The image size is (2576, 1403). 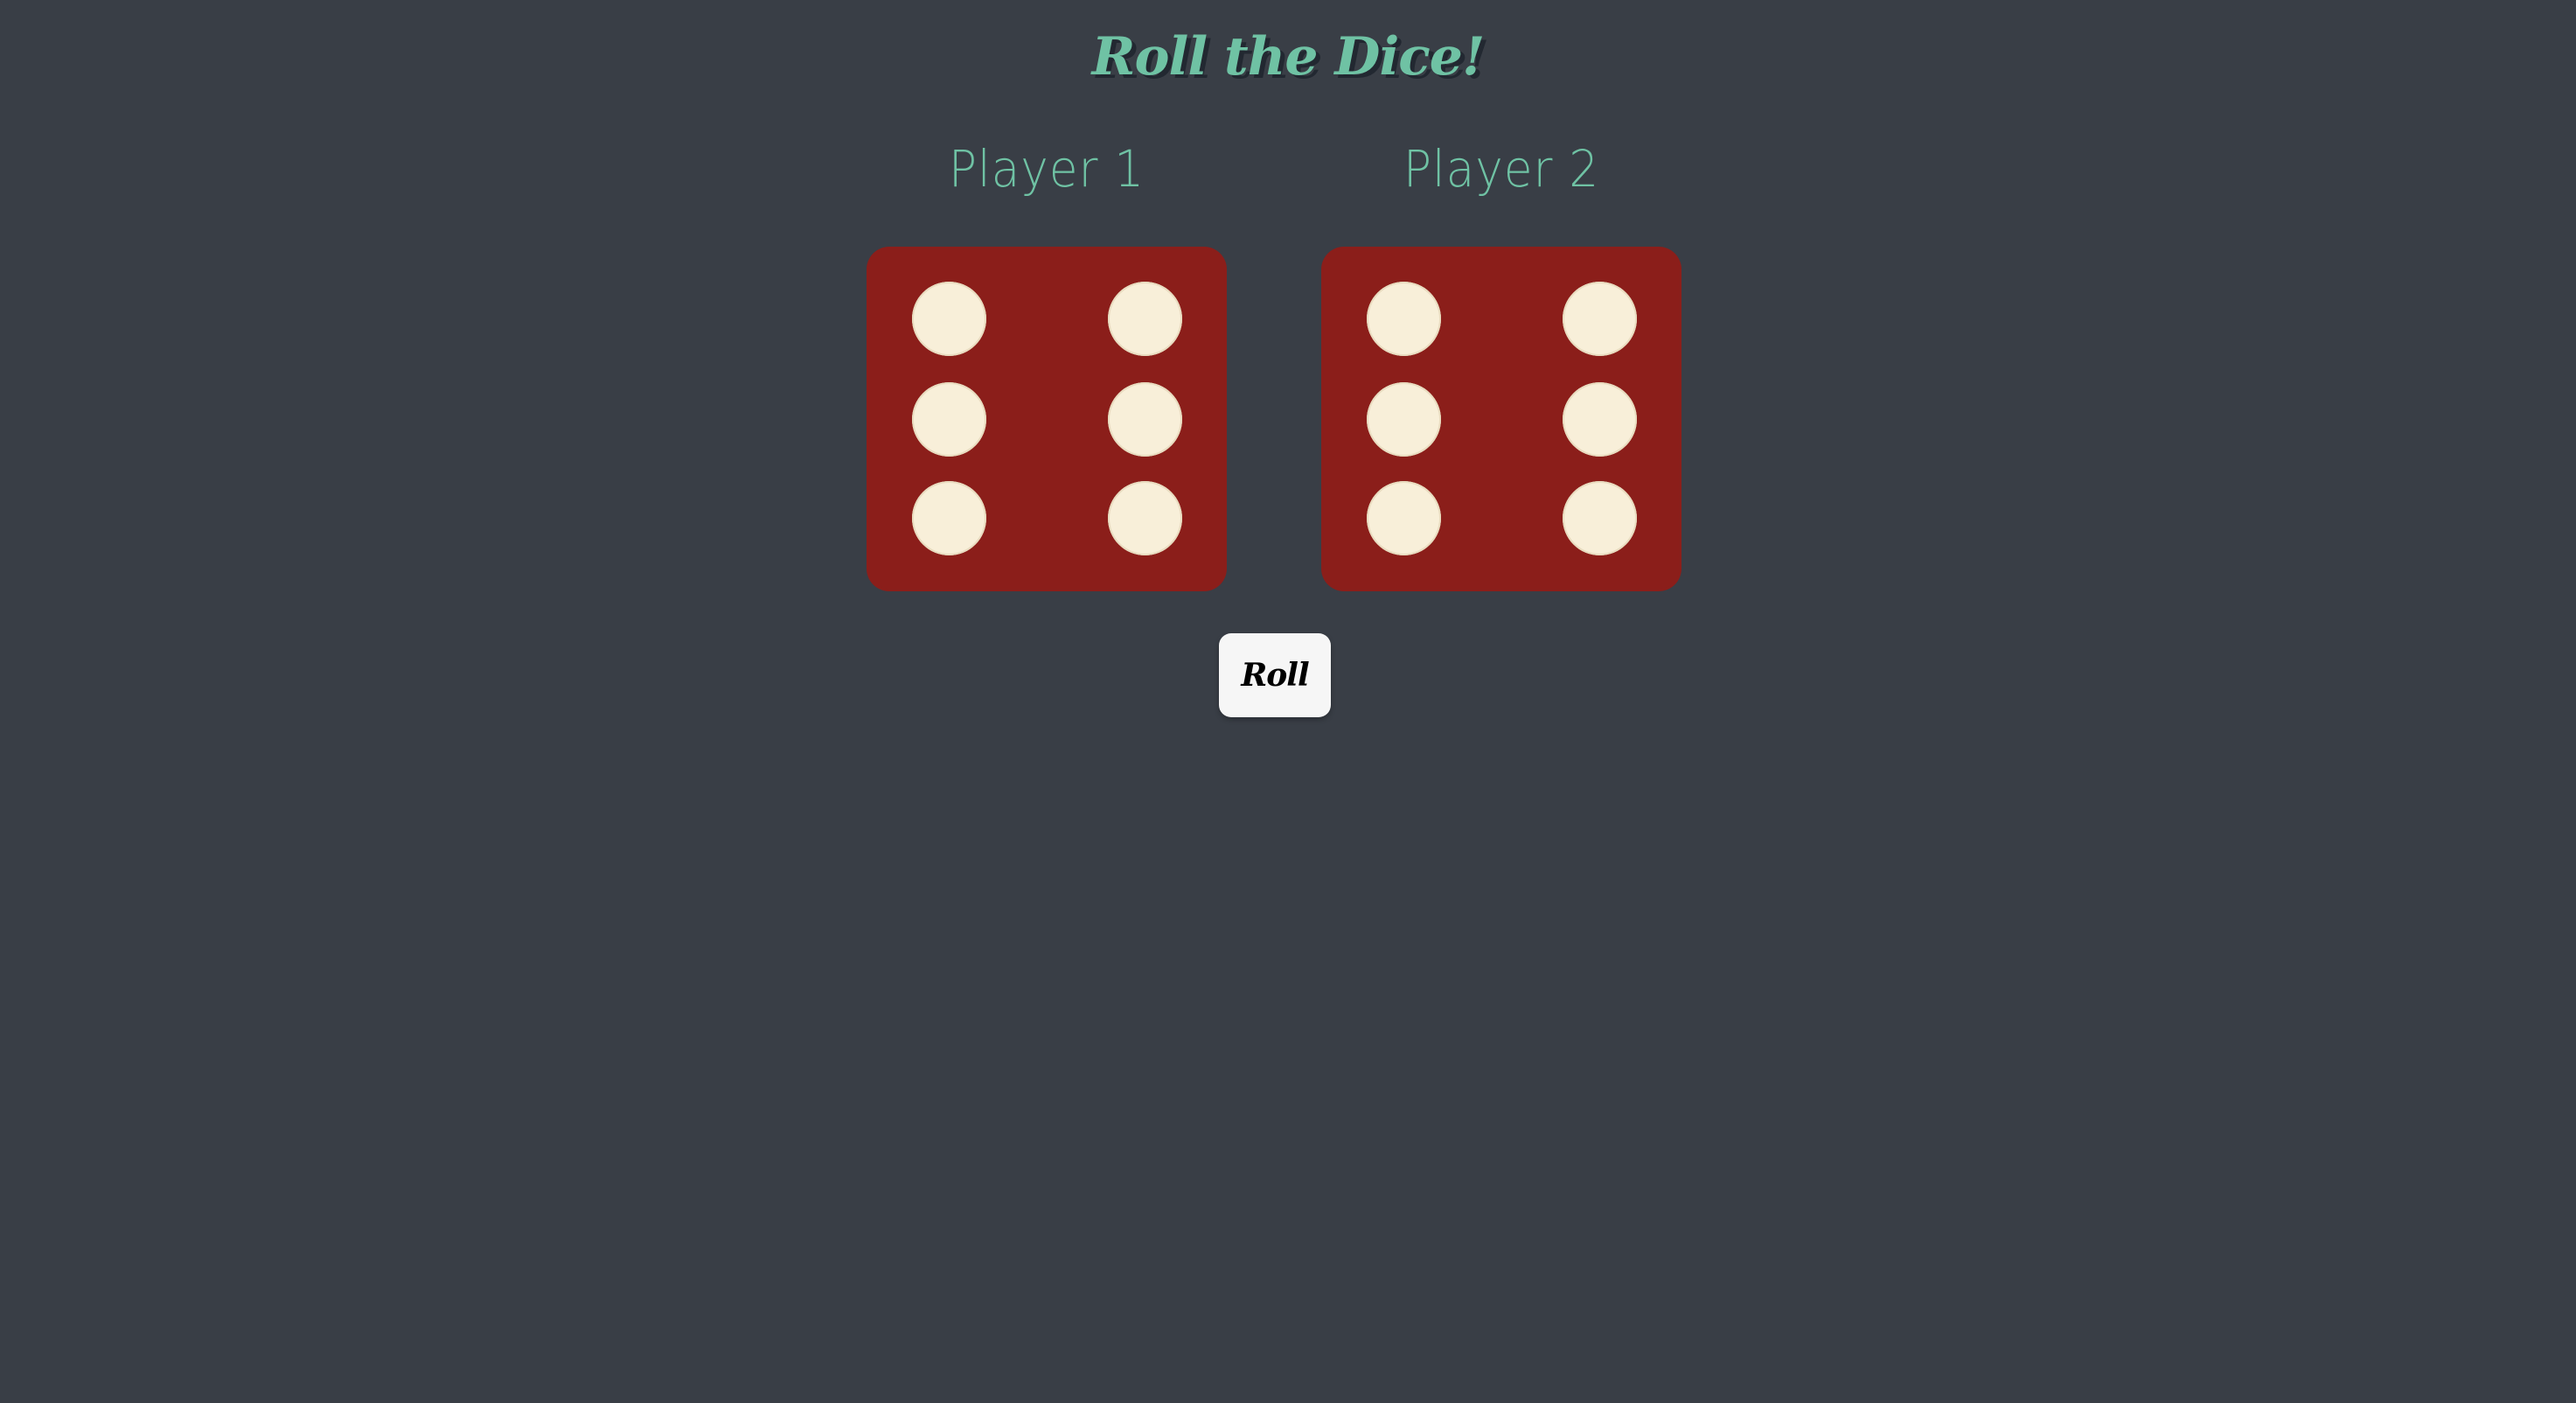 What do you see at coordinates (1501, 419) in the screenshot?
I see `player-2-die` at bounding box center [1501, 419].